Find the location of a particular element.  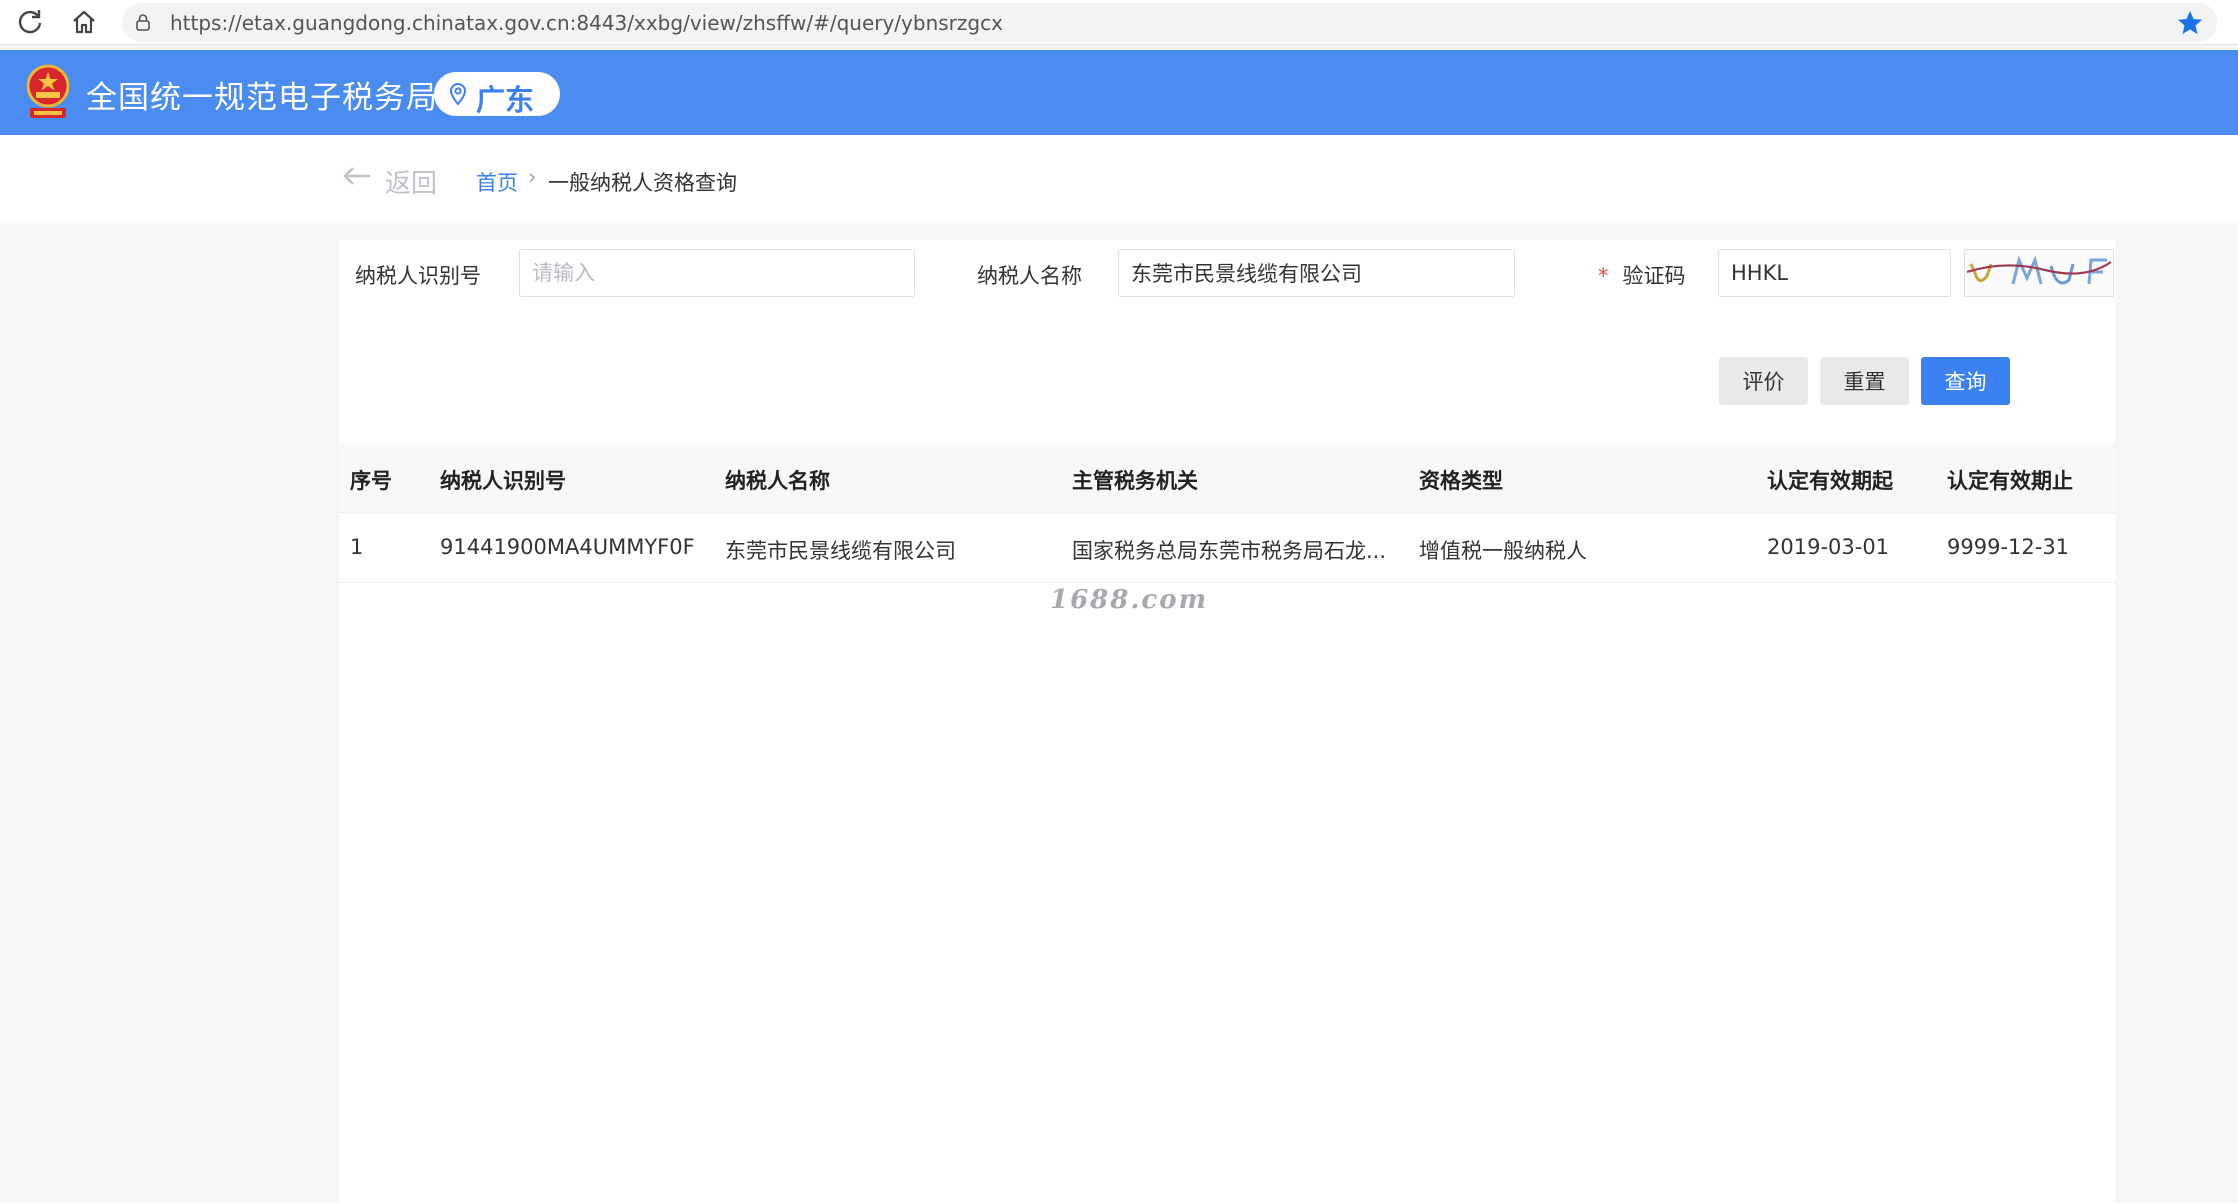

region-selector: 广东 is located at coordinates (497, 94).